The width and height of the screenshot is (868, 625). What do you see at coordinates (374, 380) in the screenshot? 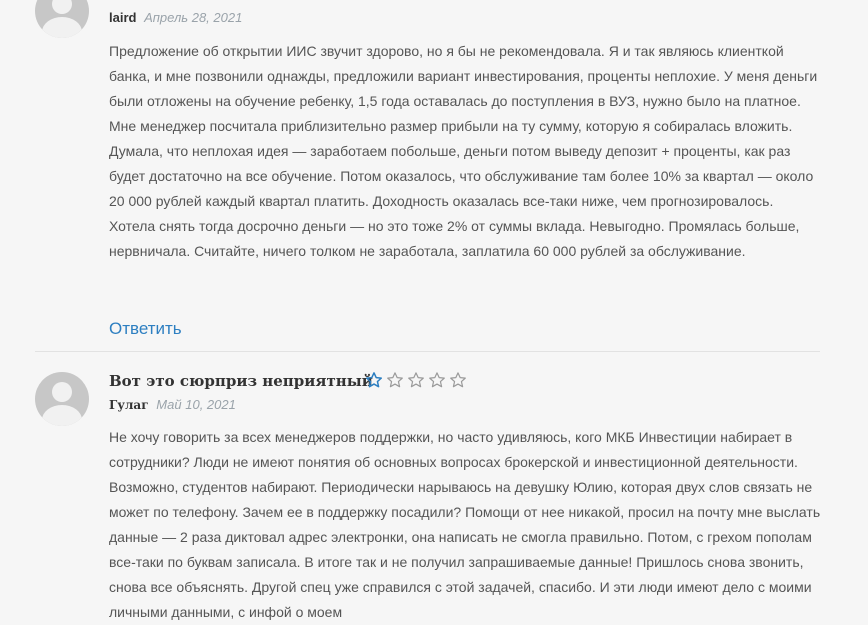
I see `star-filled-icon` at bounding box center [374, 380].